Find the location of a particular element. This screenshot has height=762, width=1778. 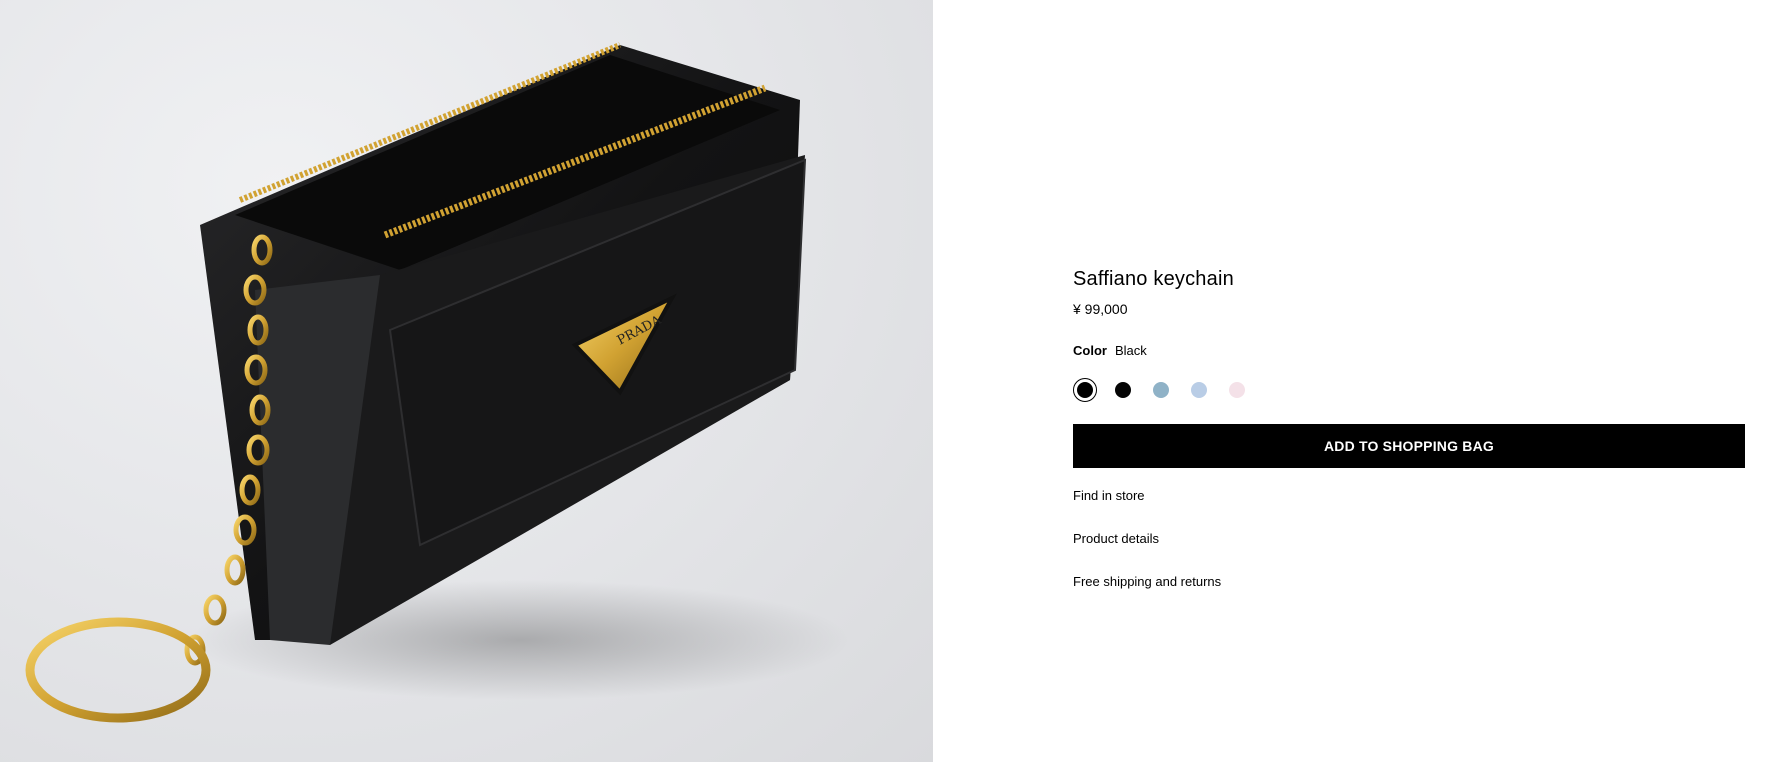

add-to-bag-button: ADD TO SHOPPING BAG is located at coordinates (1409, 446).